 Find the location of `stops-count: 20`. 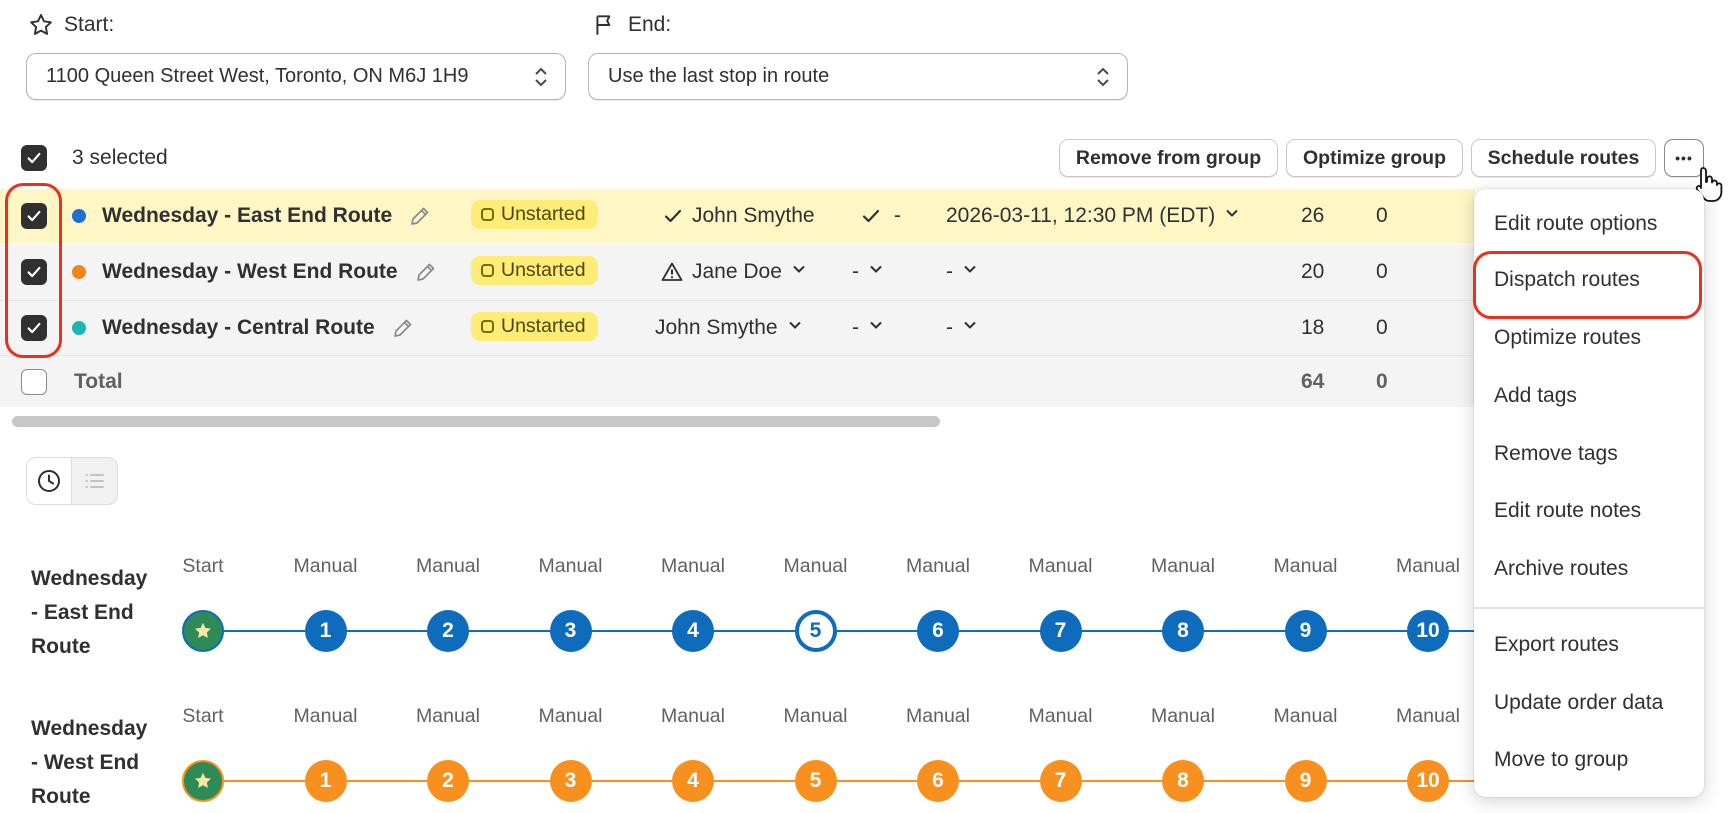

stops-count: 20 is located at coordinates (1313, 271).